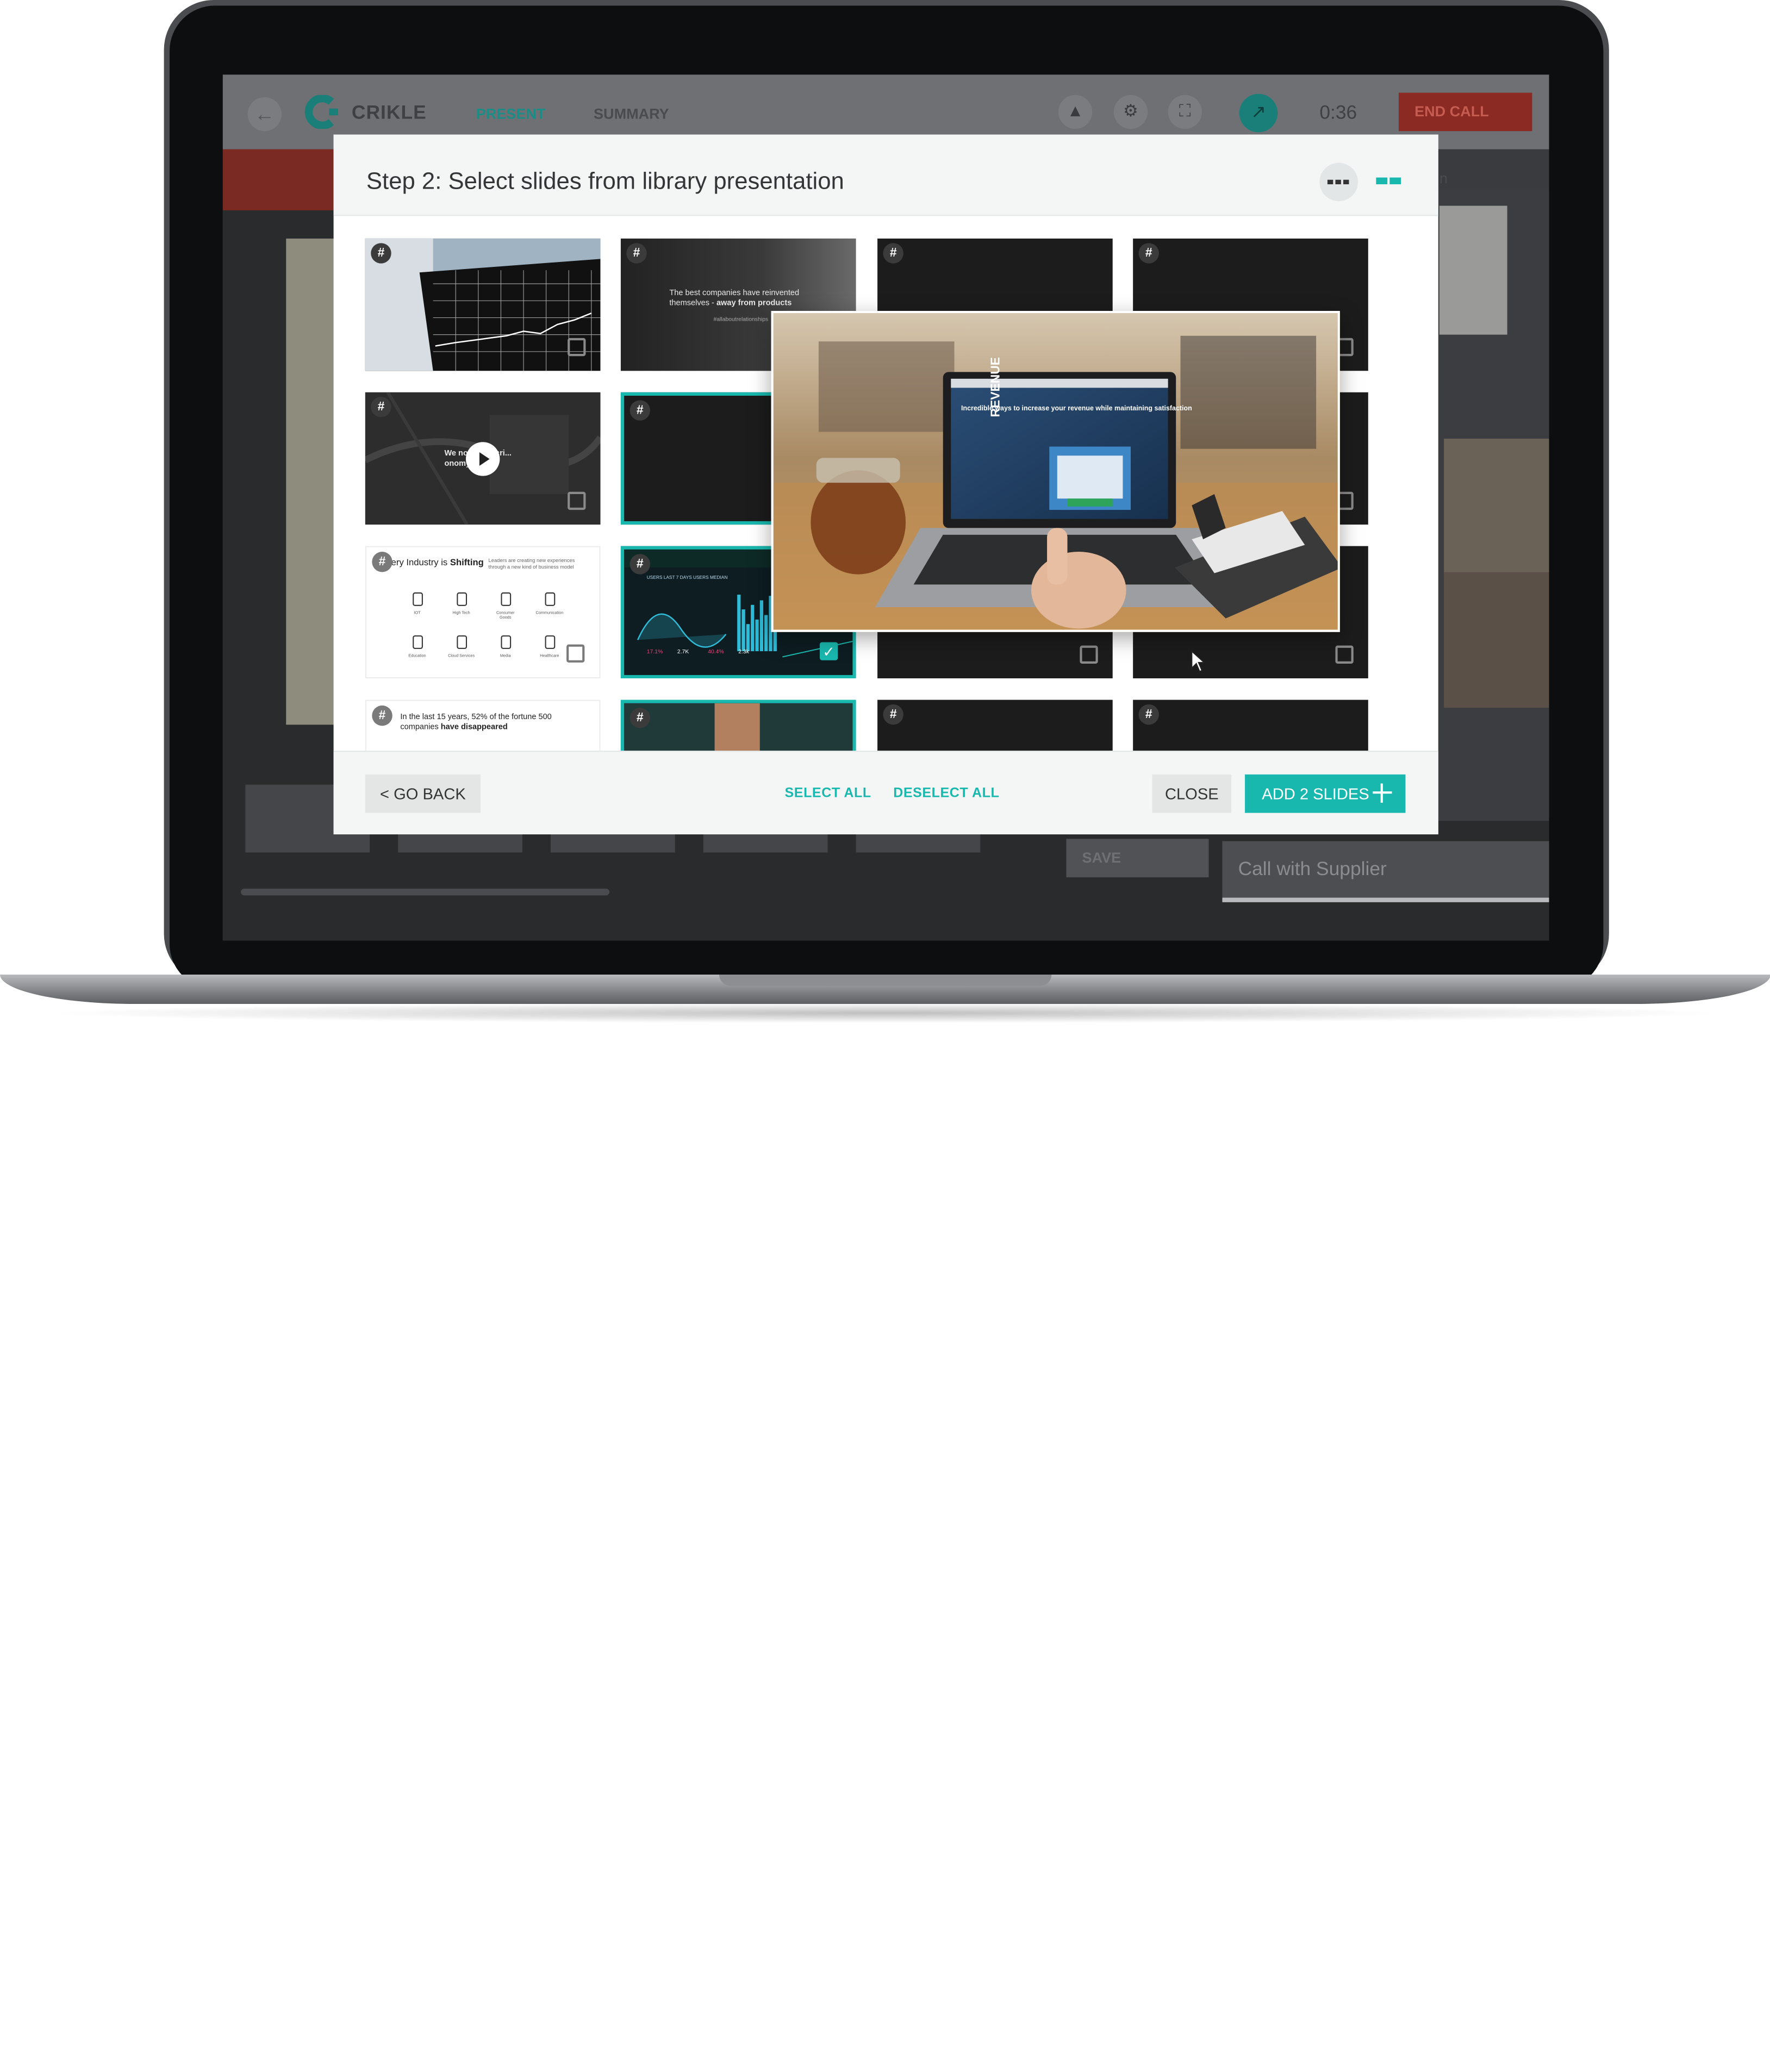 This screenshot has height=2072, width=1770. I want to click on fullscreen-icon: ⛶, so click(1185, 112).